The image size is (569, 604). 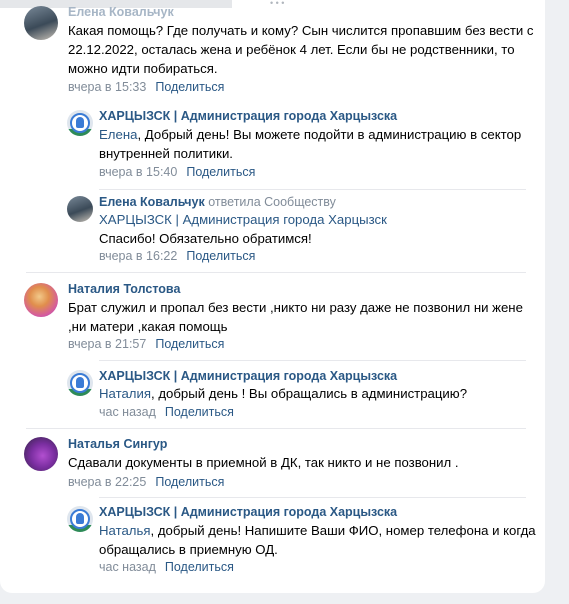 I want to click on comment-meta: вчера в 15:33 Поделиться, so click(x=146, y=87).